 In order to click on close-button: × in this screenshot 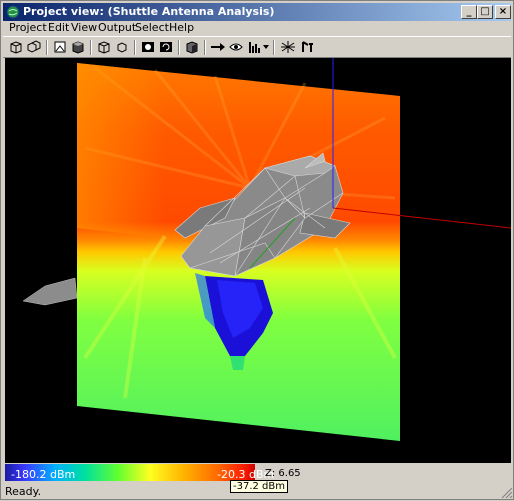, I will do `click(503, 12)`.